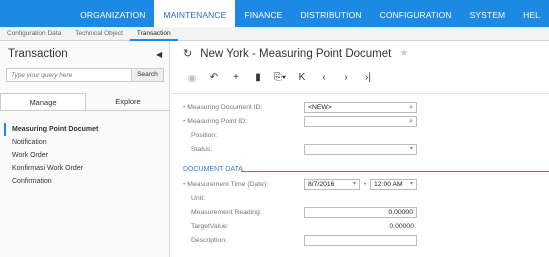  I want to click on row-measuring-document-id: Measuring Document ID: <NEW> ⌕, so click(360, 108).